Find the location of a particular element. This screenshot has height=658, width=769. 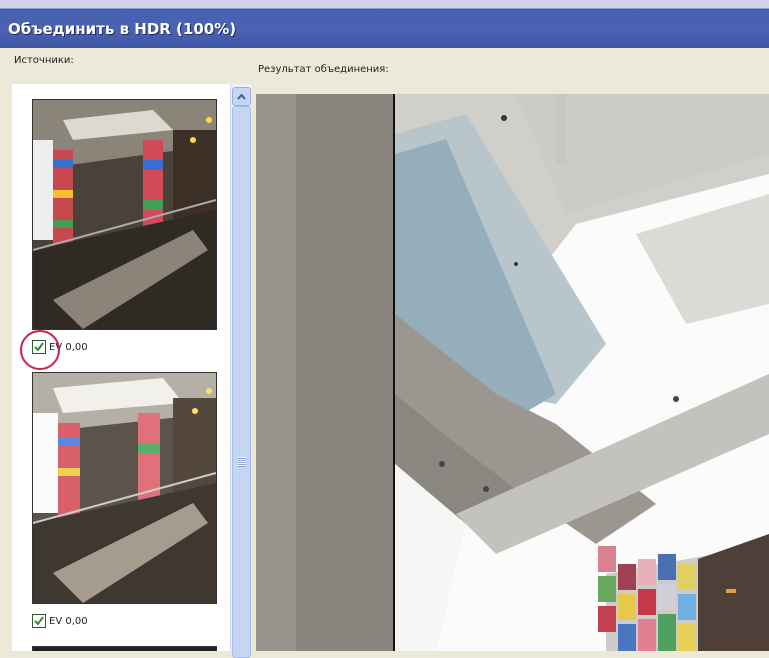

highlight-circle is located at coordinates (40, 350).